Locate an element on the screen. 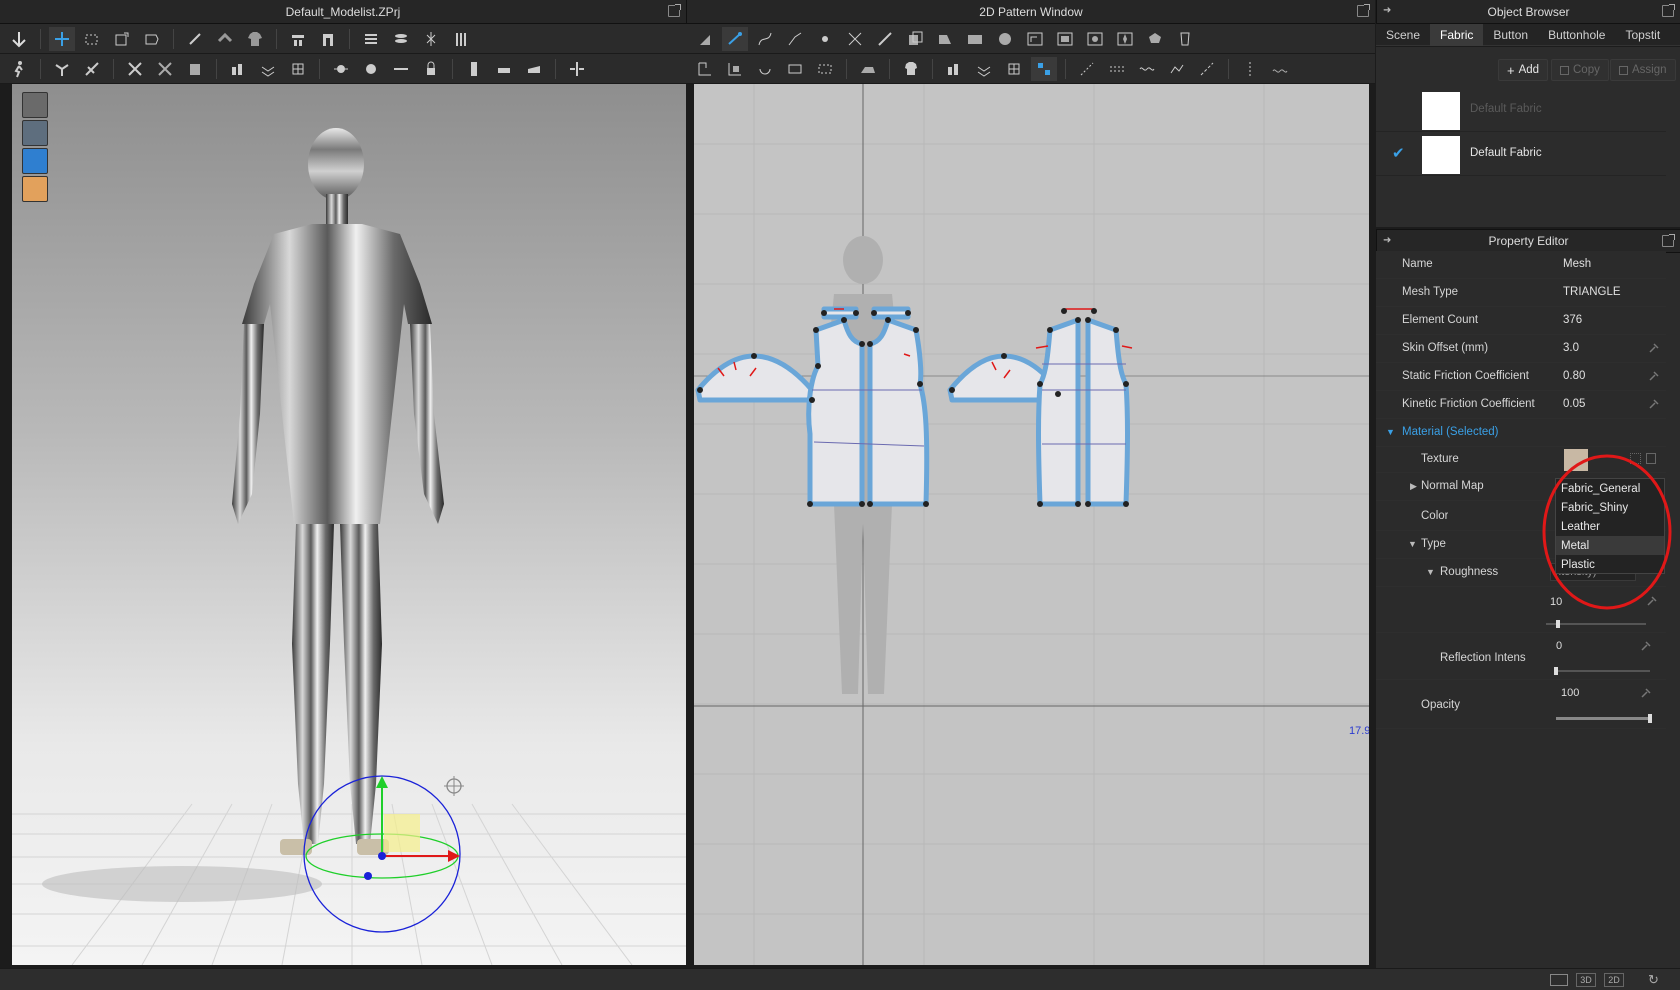 The height and width of the screenshot is (990, 1680). property-row-element-count: Element Count 376 is located at coordinates (1521, 321).